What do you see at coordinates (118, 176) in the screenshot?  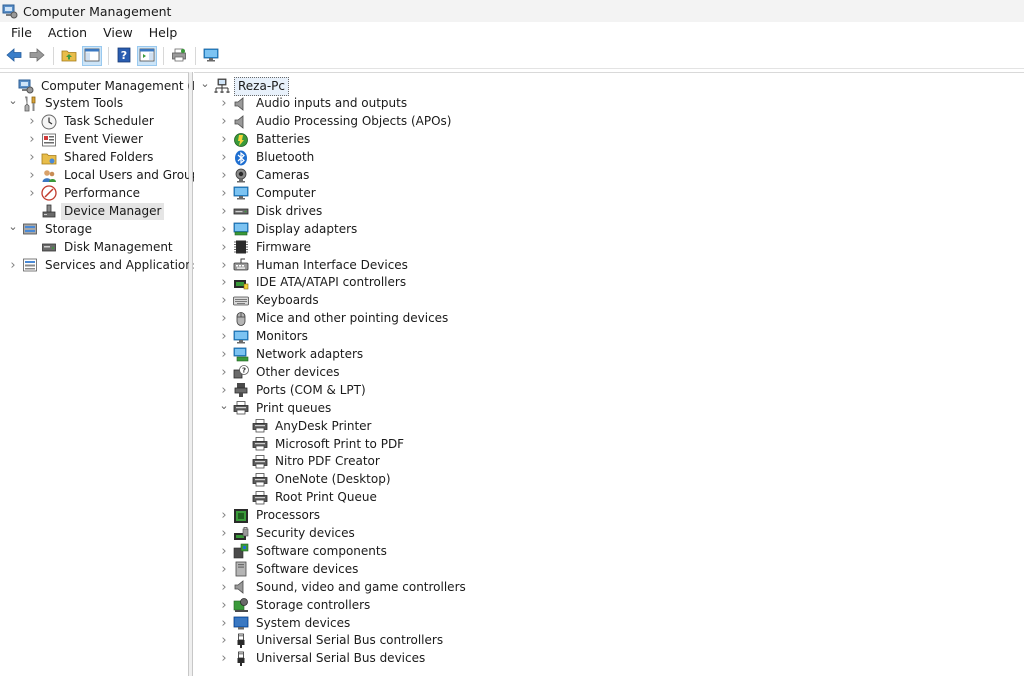 I see `tree-item-local-users-and-groups: Local Users and Groups` at bounding box center [118, 176].